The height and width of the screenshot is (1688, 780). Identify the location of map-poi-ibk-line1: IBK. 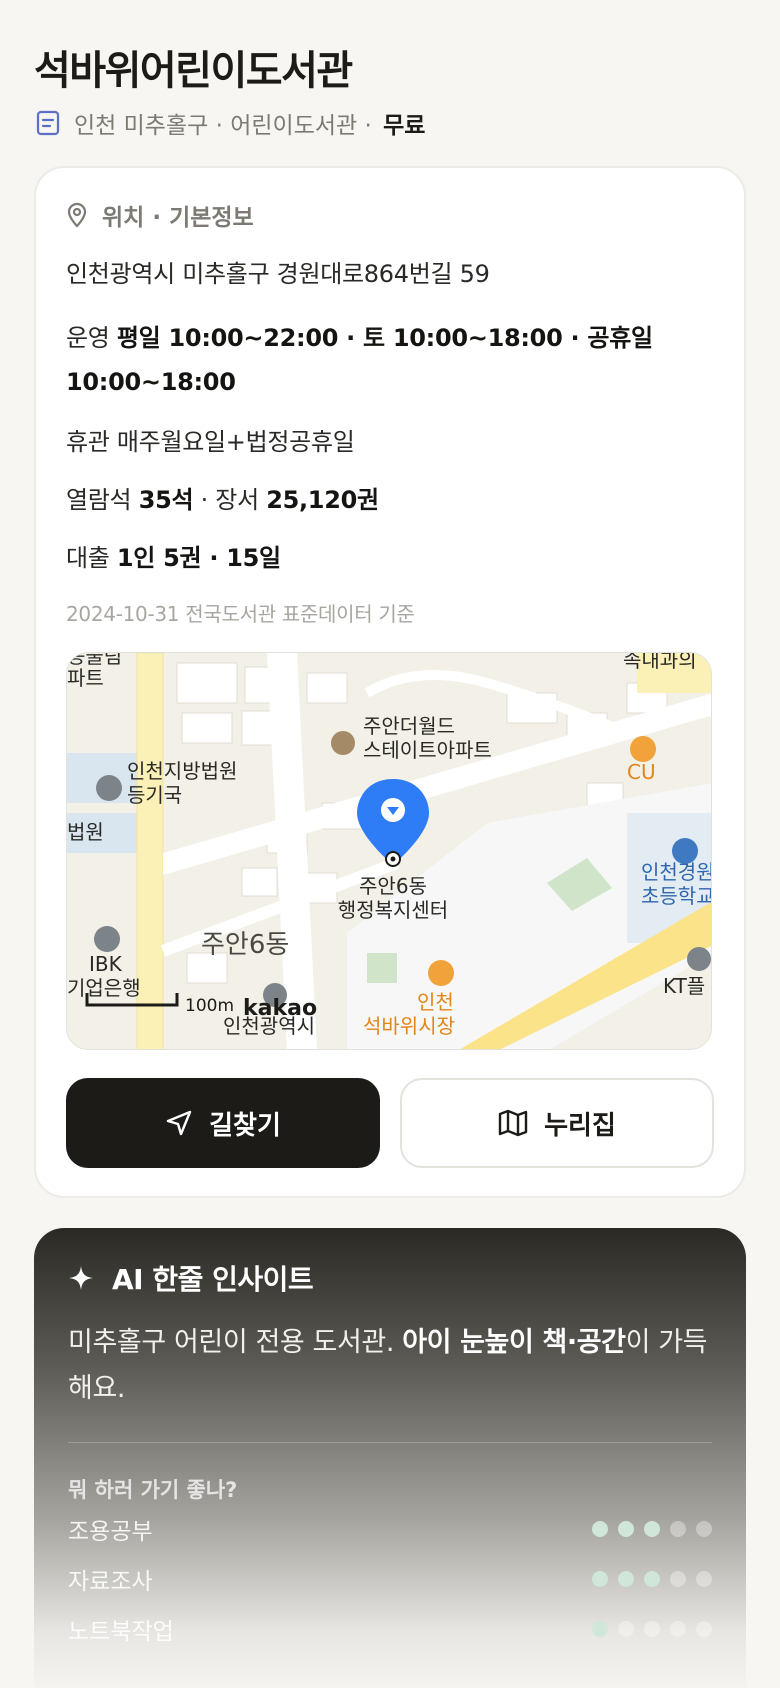
(106, 964).